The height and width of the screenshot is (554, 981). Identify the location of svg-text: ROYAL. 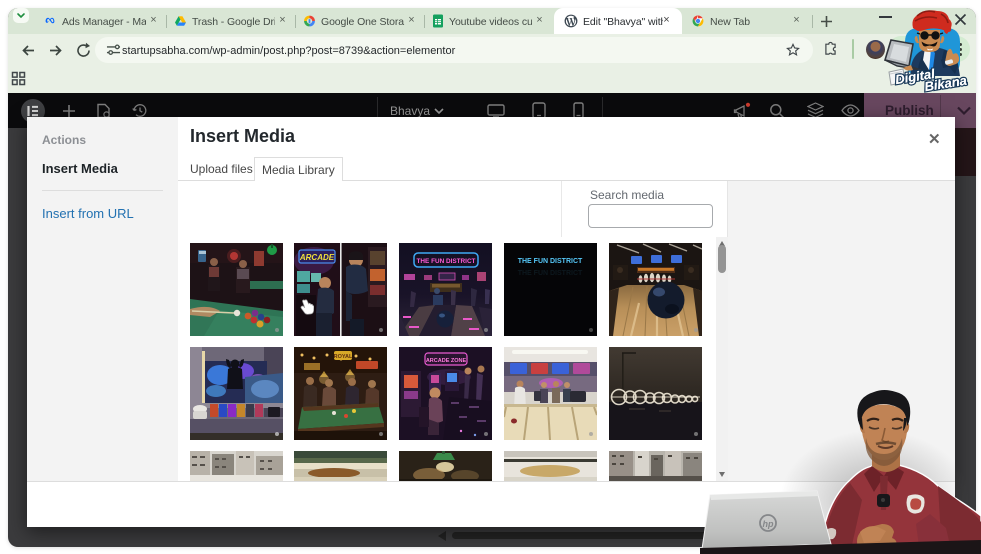
(343, 357).